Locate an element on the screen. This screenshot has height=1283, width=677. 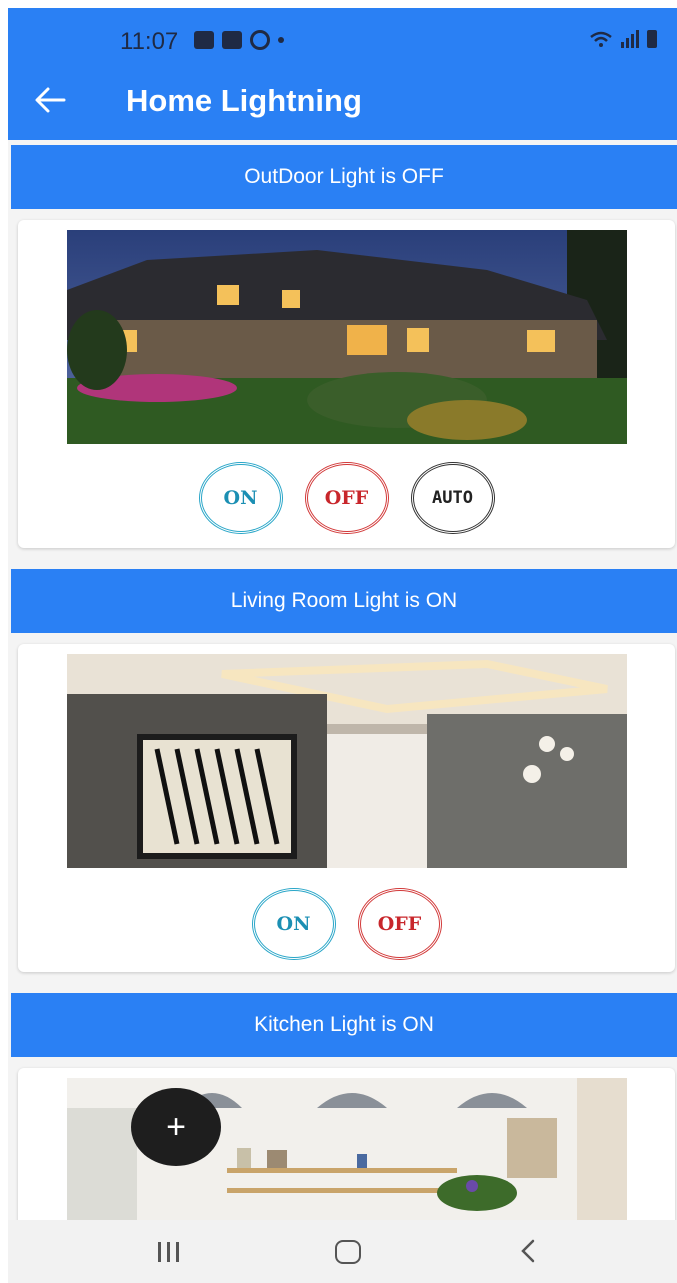
outdoor-status-header: OutDoor Light is OFF is located at coordinates (344, 177).